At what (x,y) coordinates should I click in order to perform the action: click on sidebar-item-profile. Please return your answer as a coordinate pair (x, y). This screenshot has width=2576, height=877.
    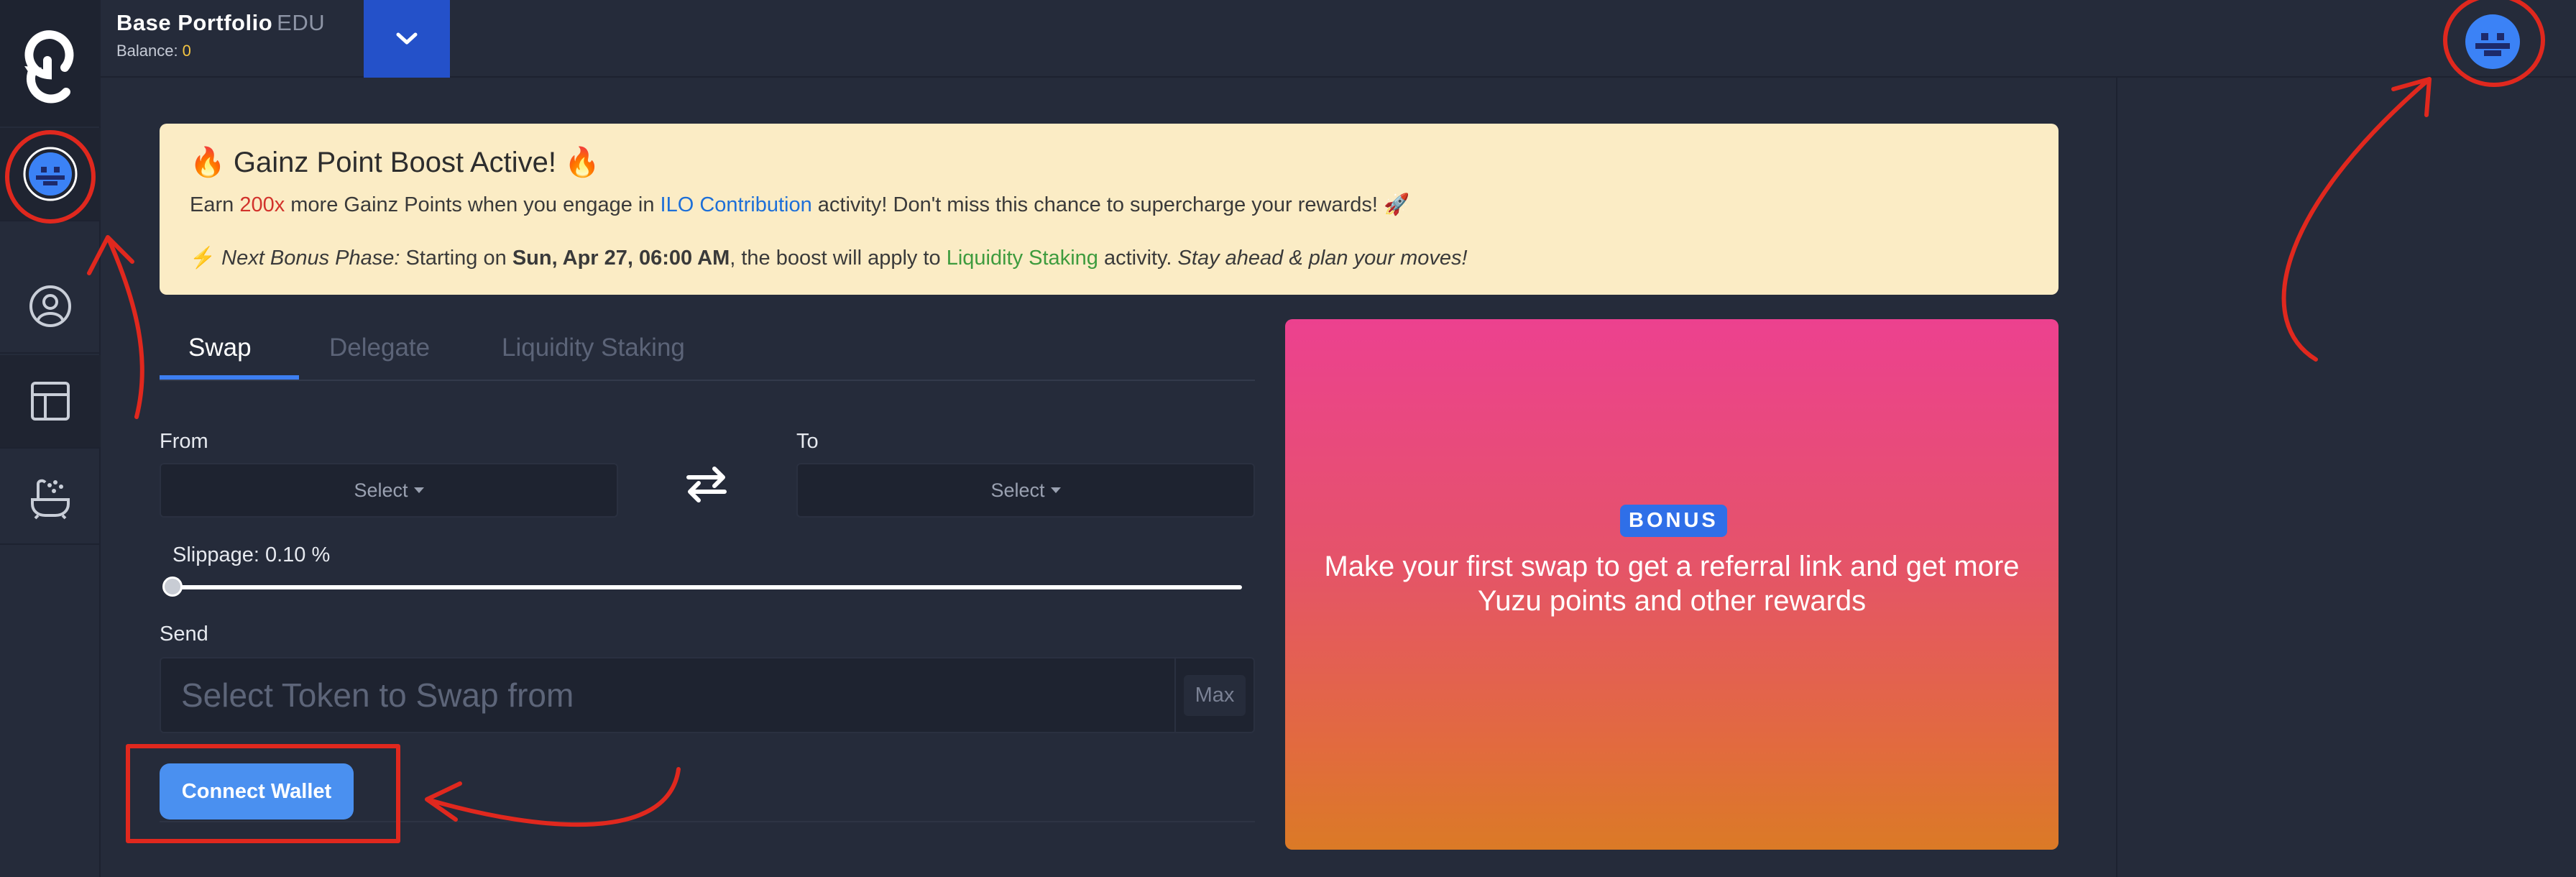
    Looking at the image, I should click on (50, 307).